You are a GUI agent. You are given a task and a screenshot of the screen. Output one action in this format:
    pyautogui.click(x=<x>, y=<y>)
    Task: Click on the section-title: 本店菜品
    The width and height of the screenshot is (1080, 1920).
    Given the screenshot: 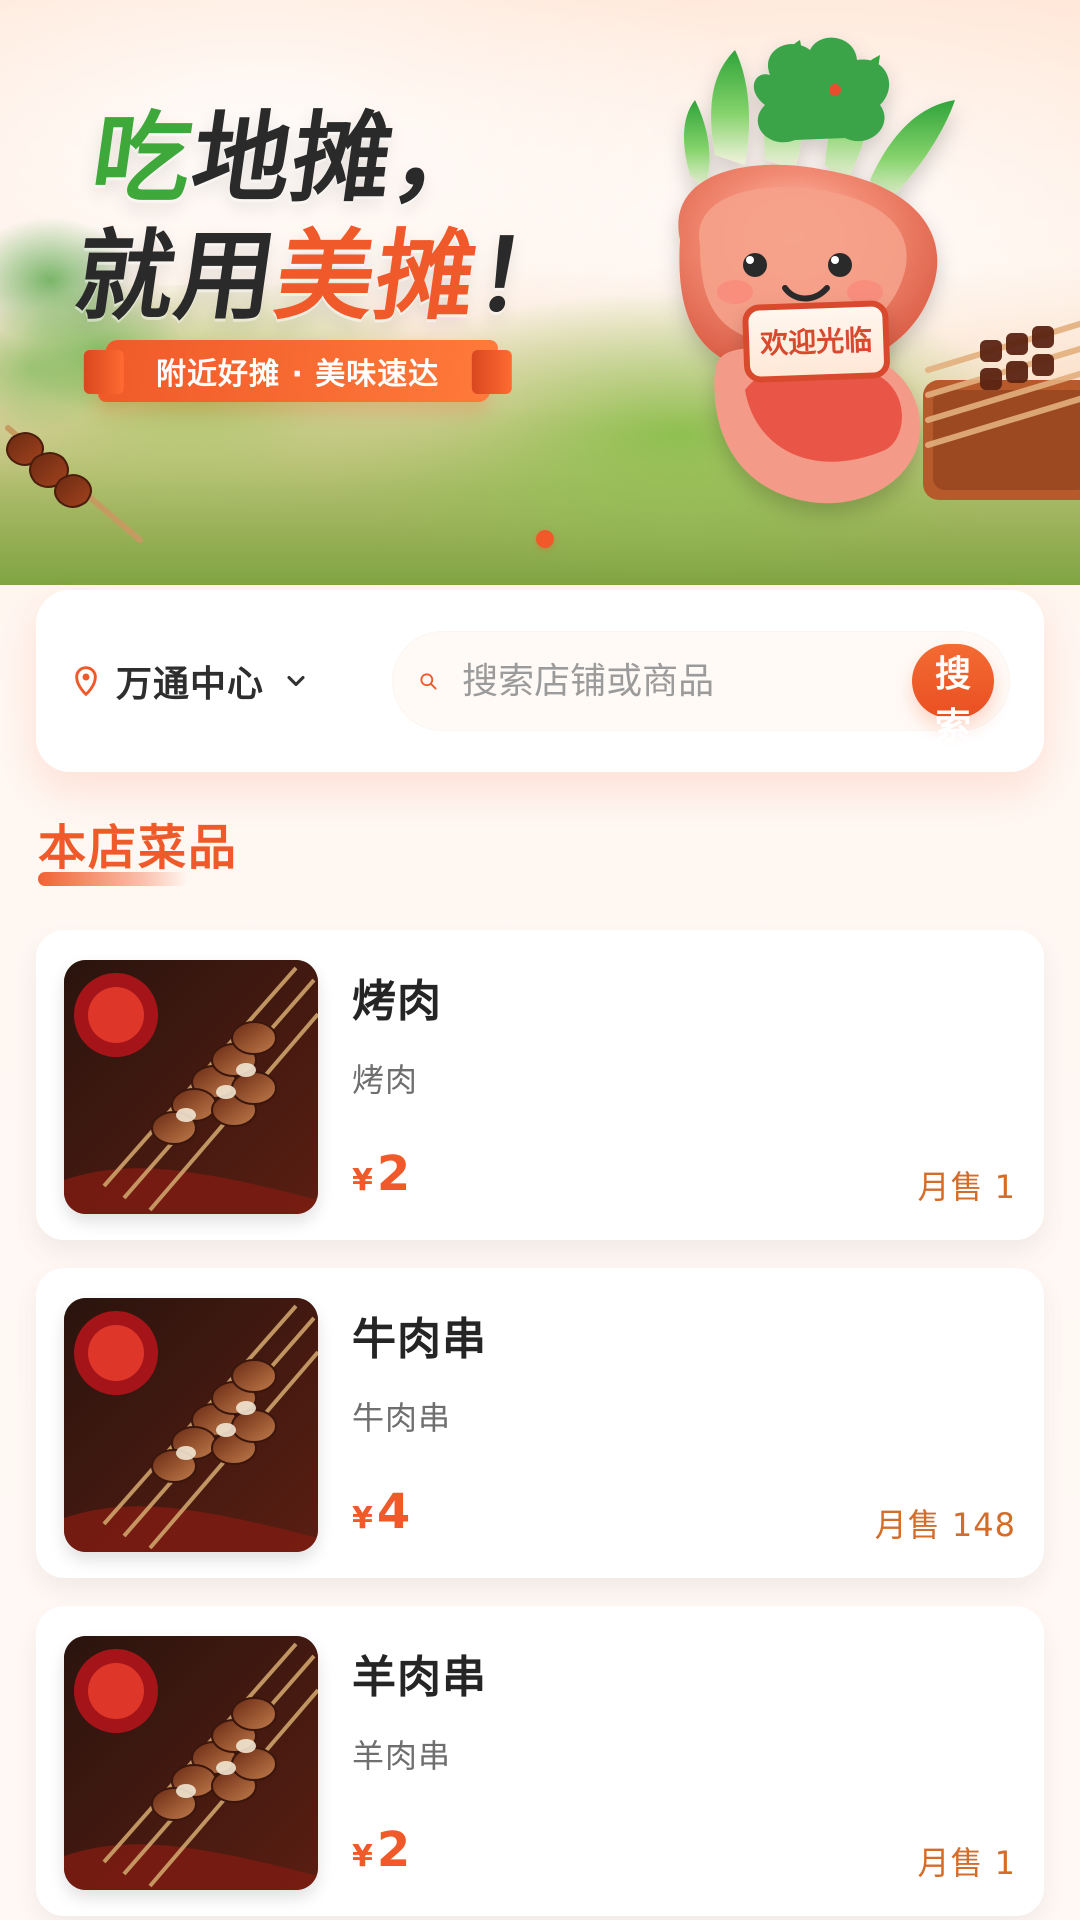 What is the action you would take?
    pyautogui.click(x=138, y=848)
    